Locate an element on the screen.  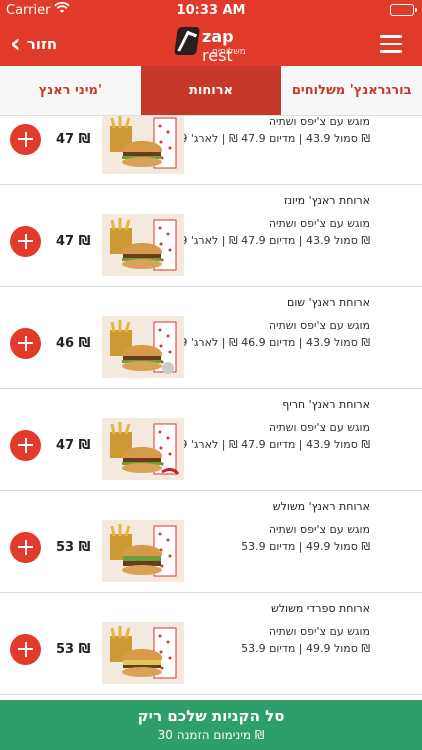
item-title: ארוחת ראנץ' משולש is located at coordinates (321, 506).